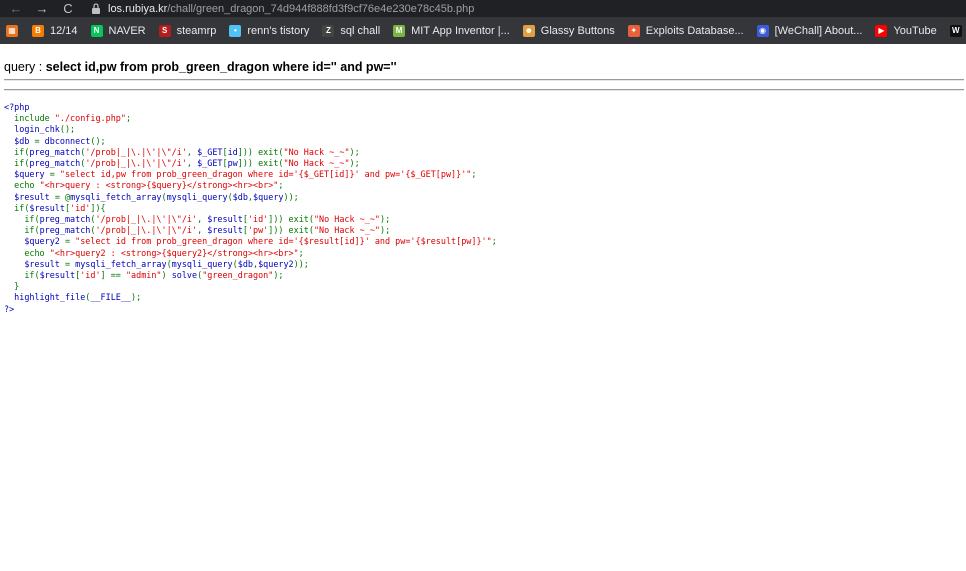  I want to click on bookmark-label: NAVER, so click(127, 30).